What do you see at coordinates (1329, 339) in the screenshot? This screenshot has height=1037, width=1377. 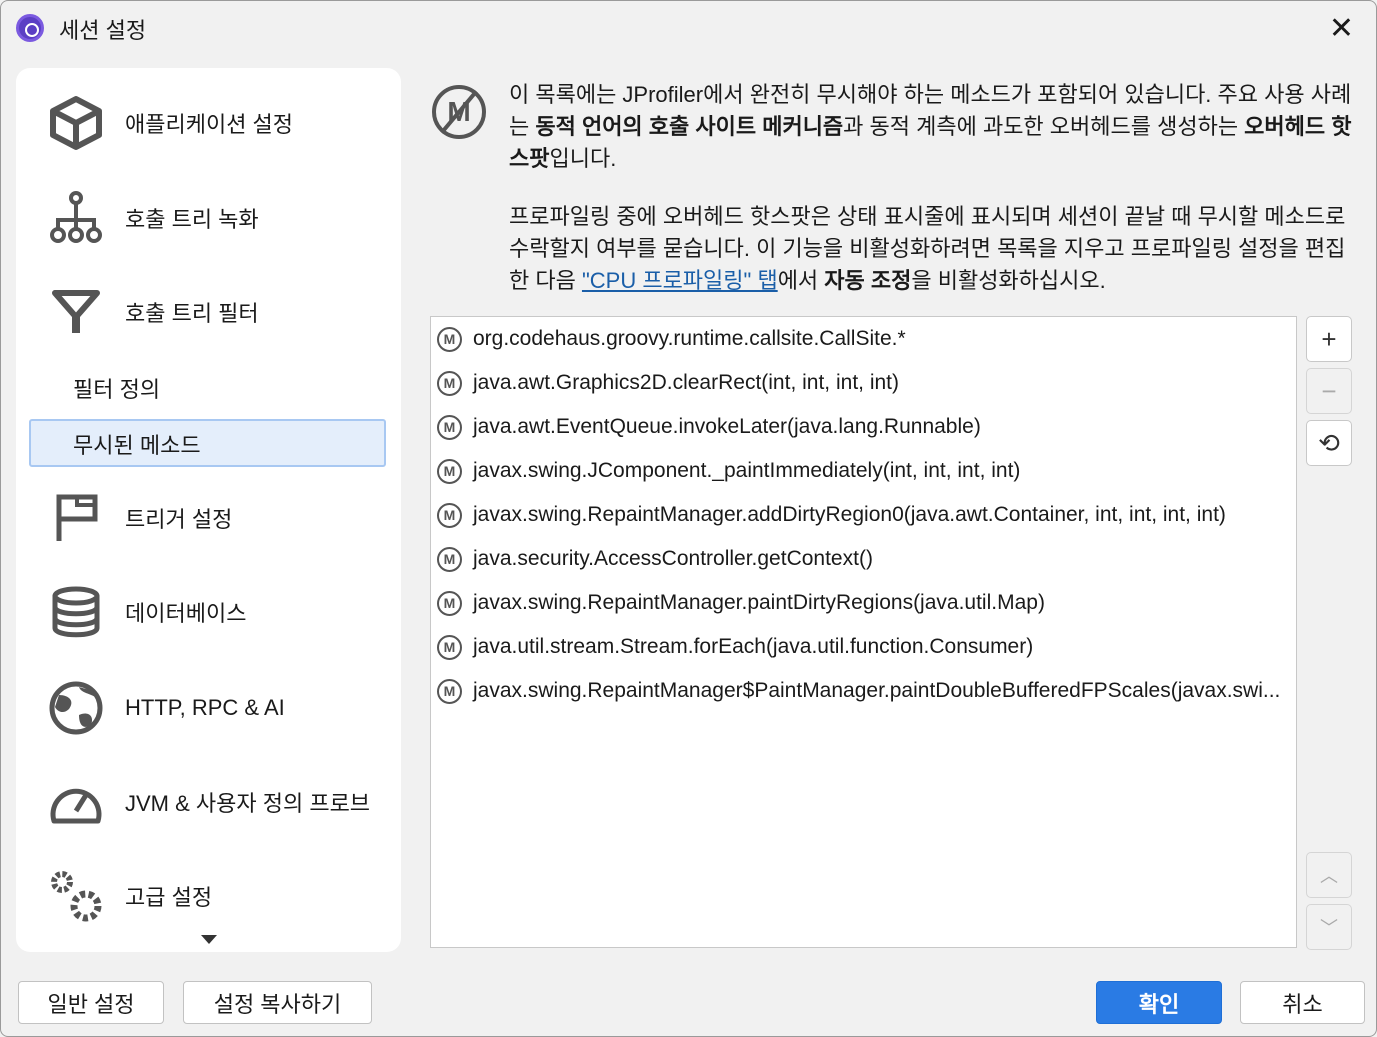 I see `add-button: +` at bounding box center [1329, 339].